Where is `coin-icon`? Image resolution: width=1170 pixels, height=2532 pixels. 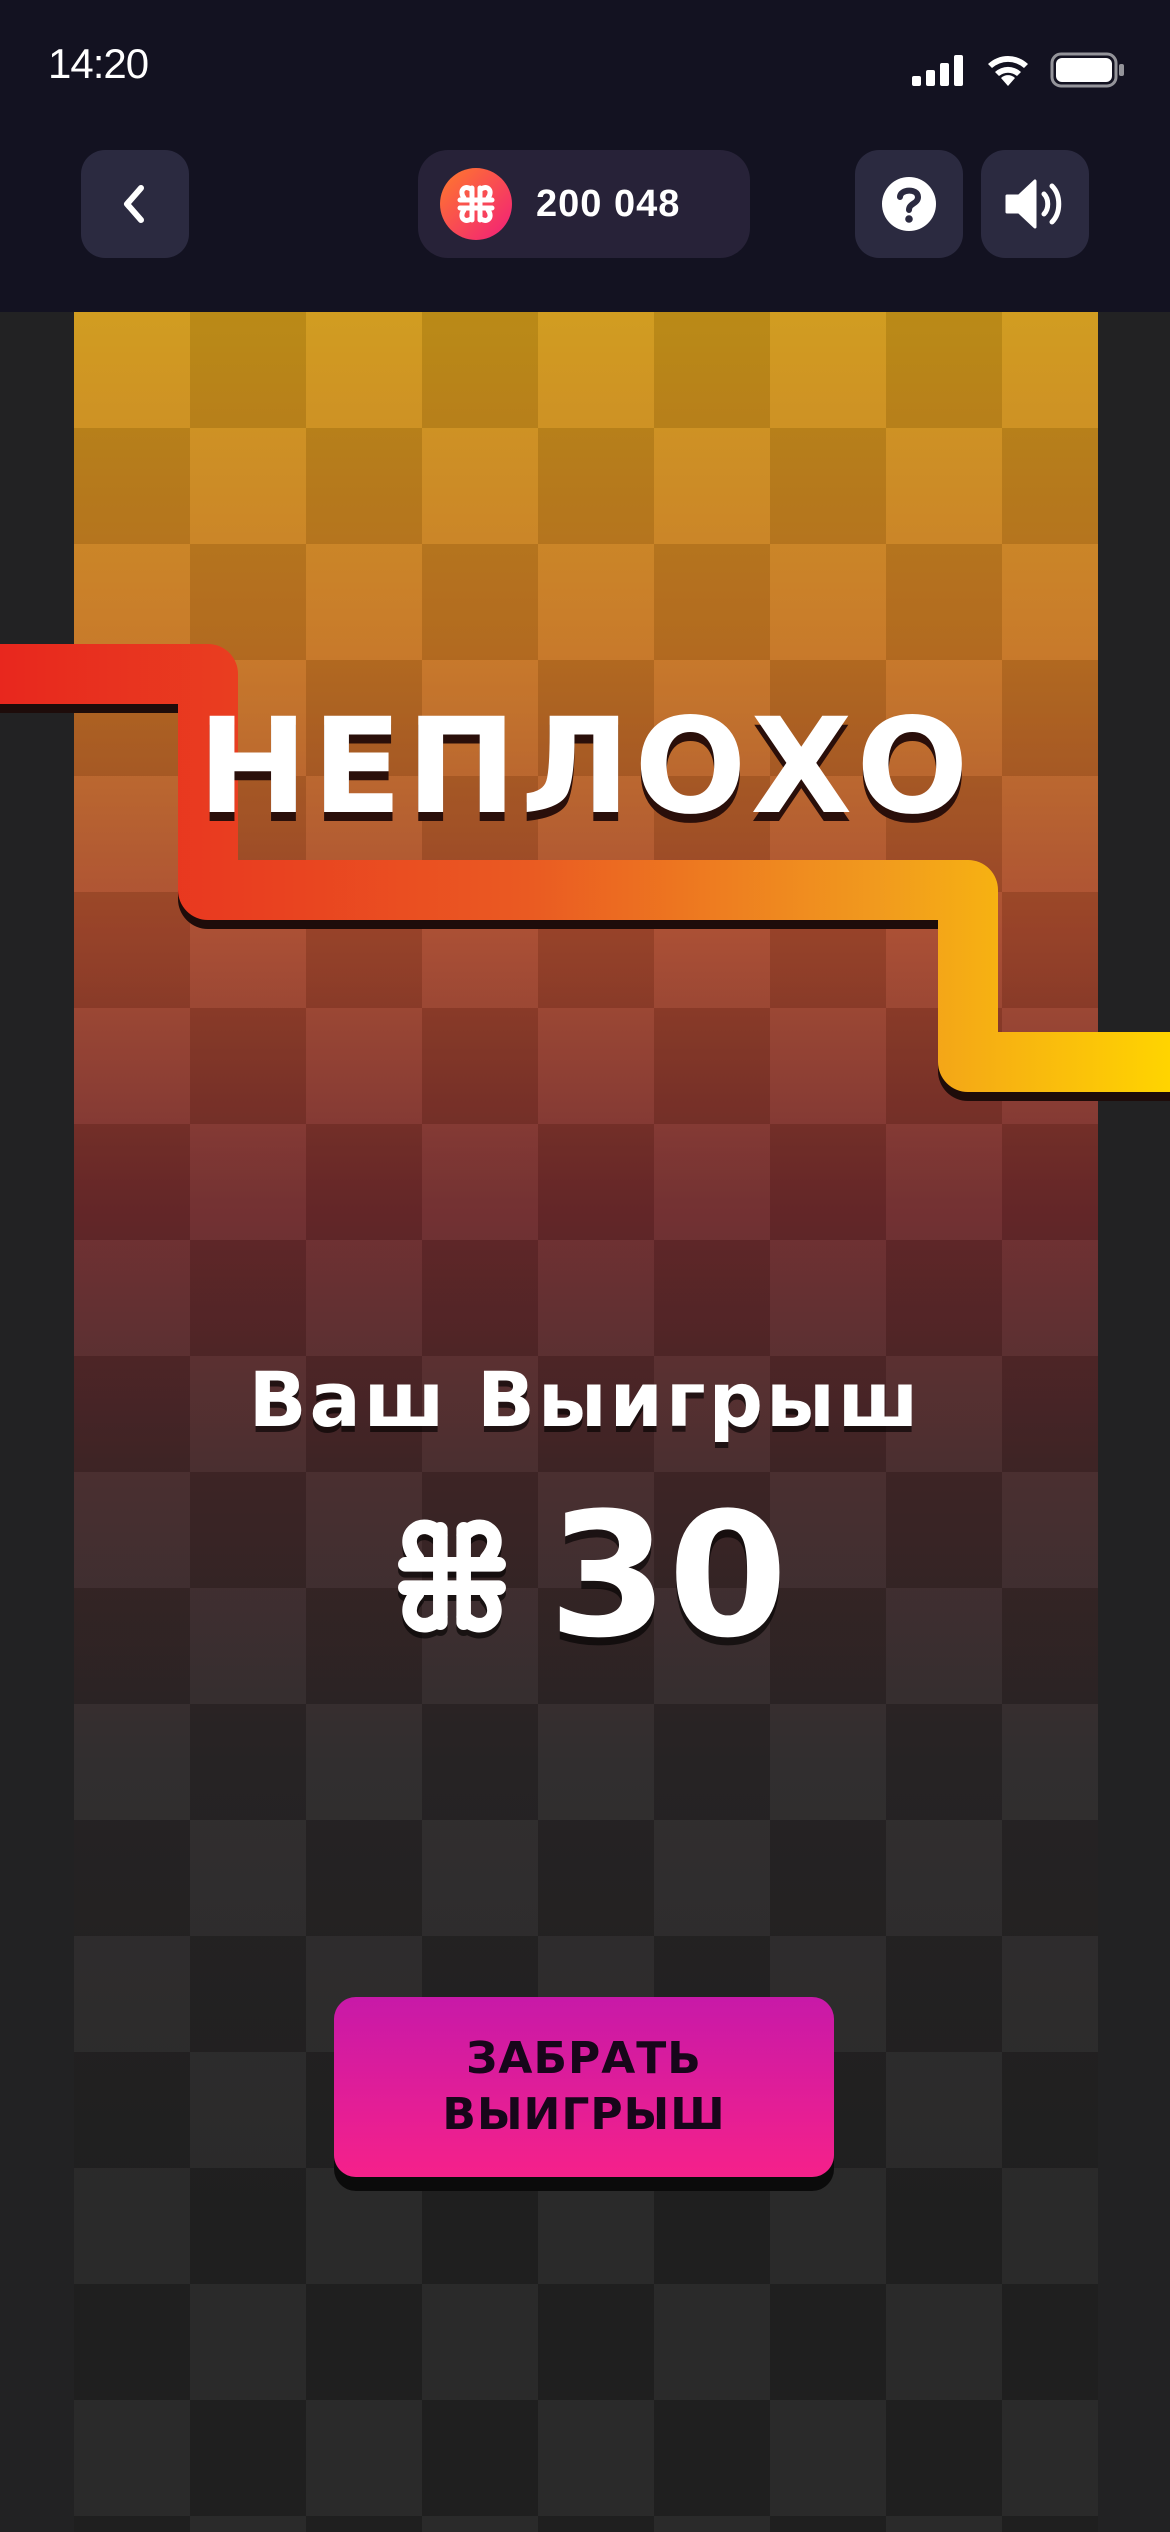 coin-icon is located at coordinates (476, 204).